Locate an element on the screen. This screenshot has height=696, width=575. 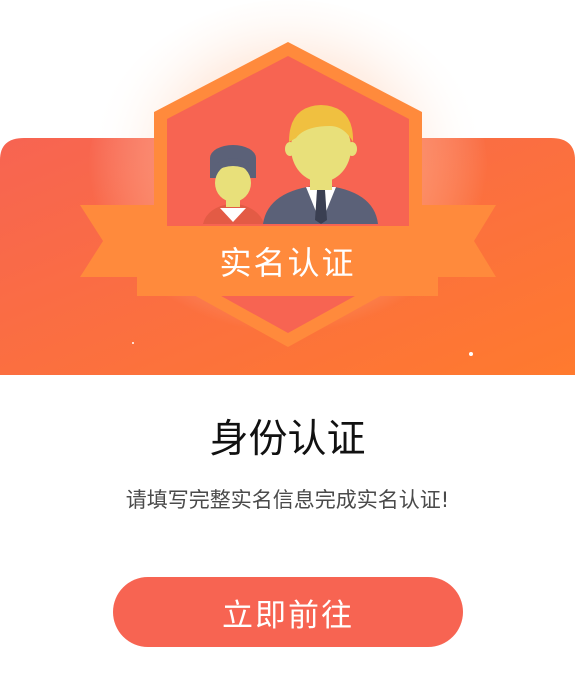
go-now-button: 立即前往 is located at coordinates (288, 612).